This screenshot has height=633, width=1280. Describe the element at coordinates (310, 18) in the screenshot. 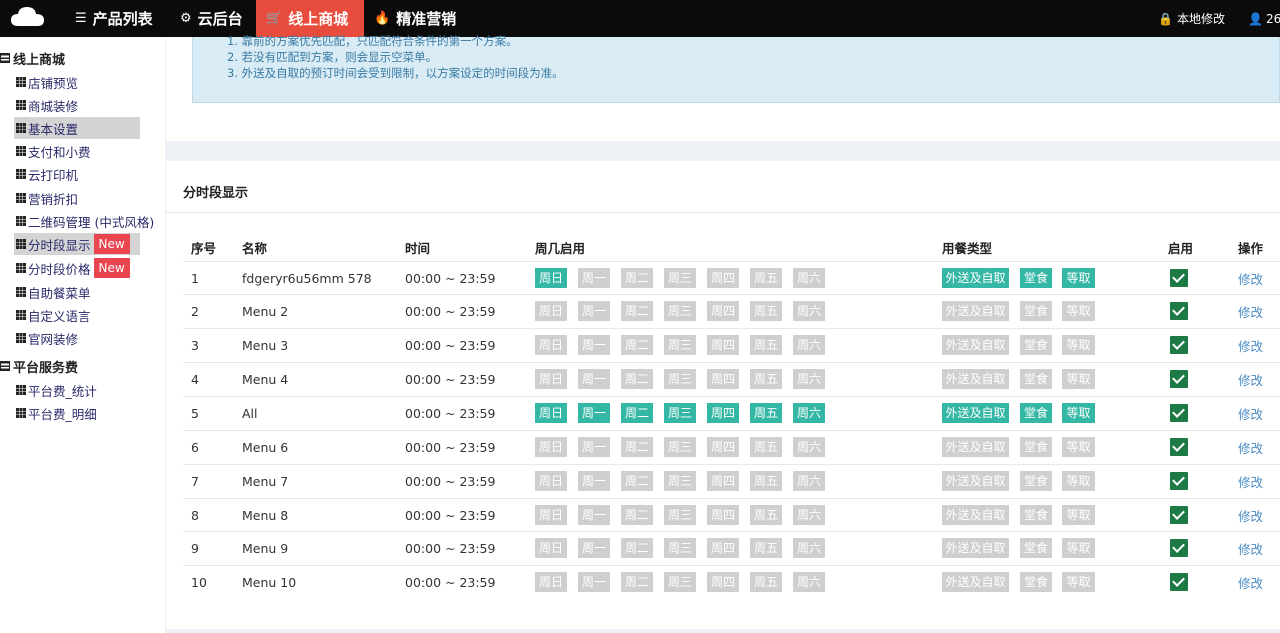

I see `nav-online-mall: 🛒 线上商城` at that location.